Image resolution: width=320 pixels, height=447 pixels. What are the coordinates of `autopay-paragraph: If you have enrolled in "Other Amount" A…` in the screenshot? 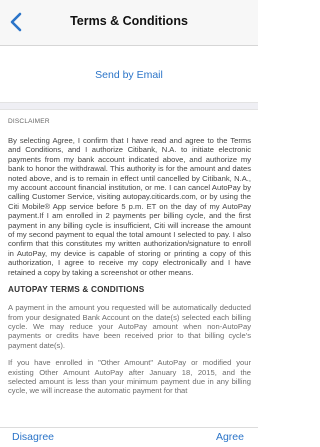 It's located at (129, 377).